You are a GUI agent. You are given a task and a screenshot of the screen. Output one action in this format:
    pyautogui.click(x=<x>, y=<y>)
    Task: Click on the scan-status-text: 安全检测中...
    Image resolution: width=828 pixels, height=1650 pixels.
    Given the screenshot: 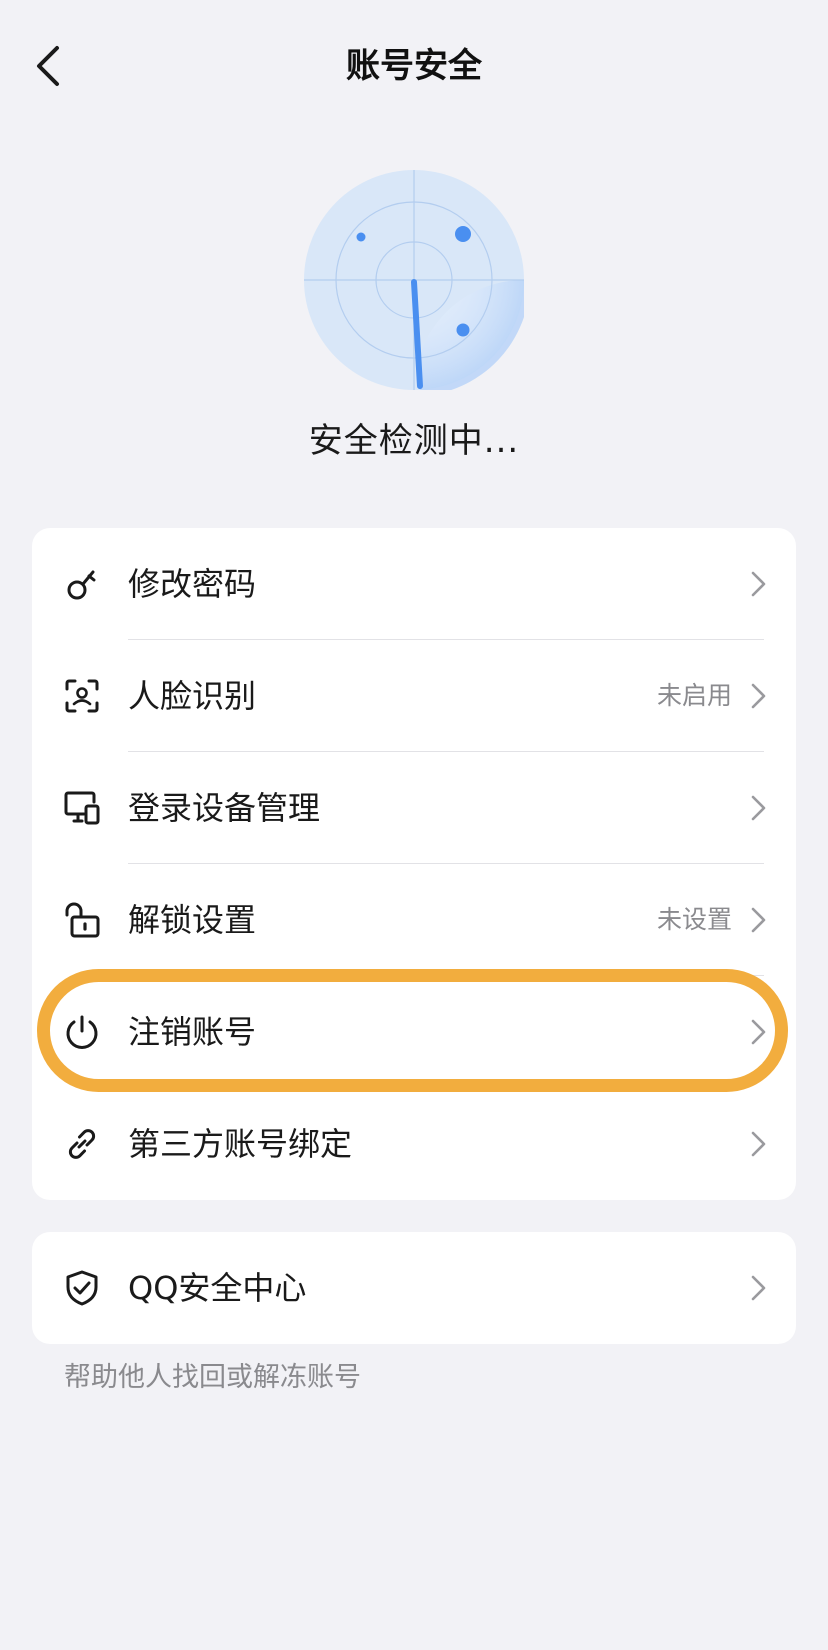 What is the action you would take?
    pyautogui.click(x=414, y=441)
    